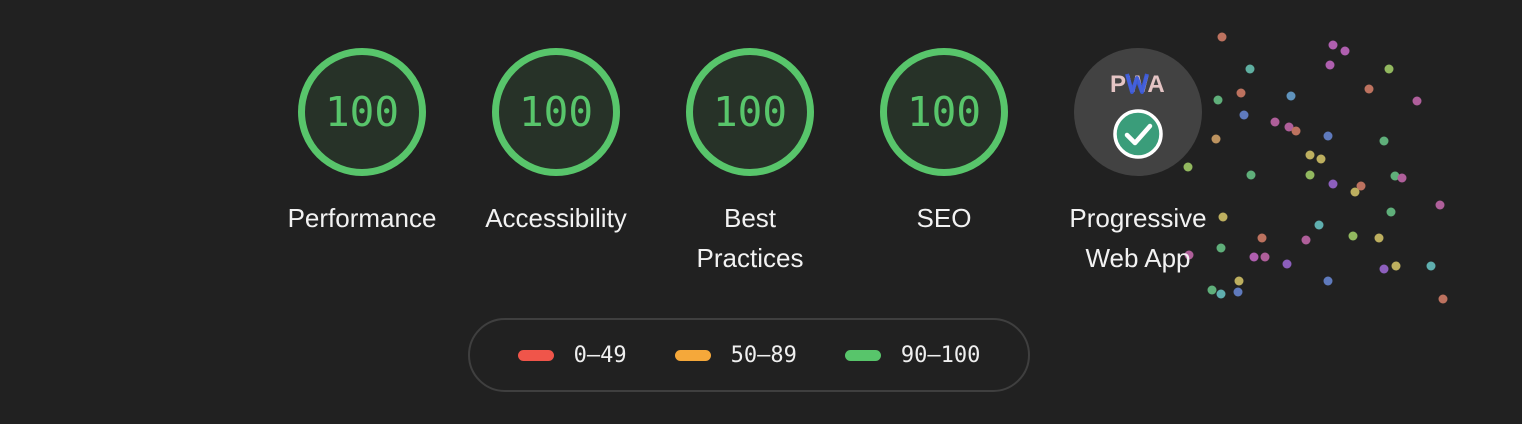  I want to click on score-legend: 0–49 50–89 90–100, so click(749, 355).